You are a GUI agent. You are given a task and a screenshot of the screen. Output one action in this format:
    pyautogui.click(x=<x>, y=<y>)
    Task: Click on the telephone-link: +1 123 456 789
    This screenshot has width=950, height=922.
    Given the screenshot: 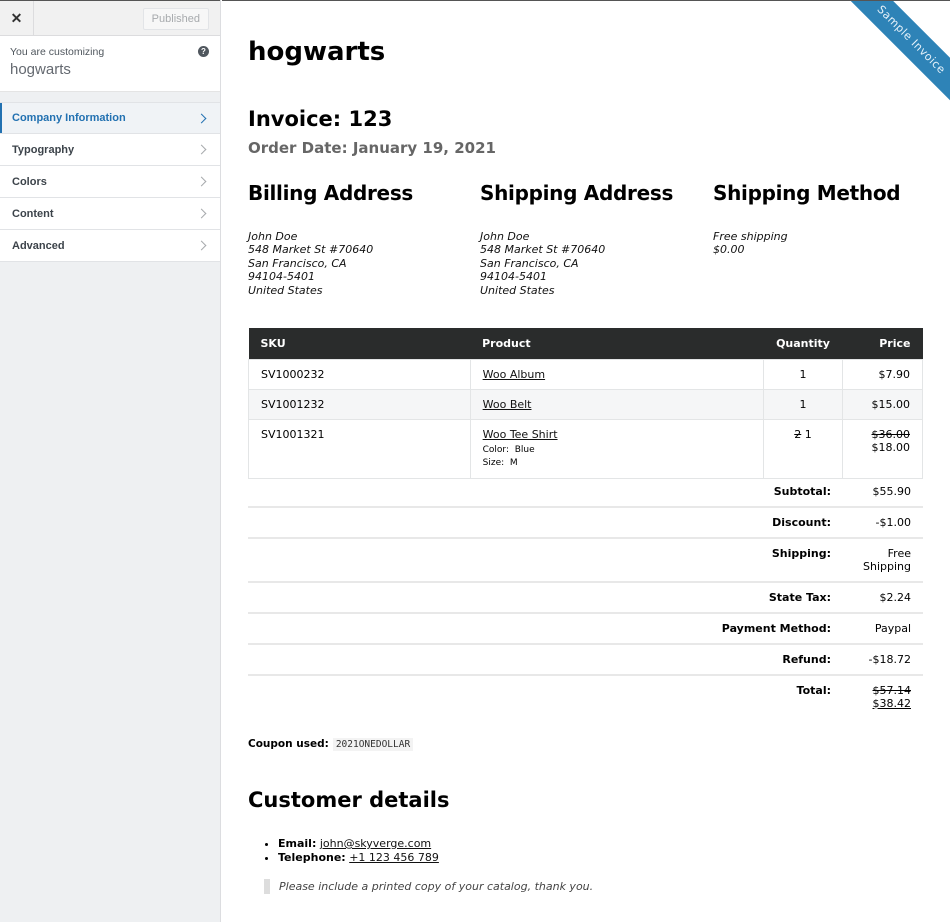 What is the action you would take?
    pyautogui.click(x=394, y=857)
    